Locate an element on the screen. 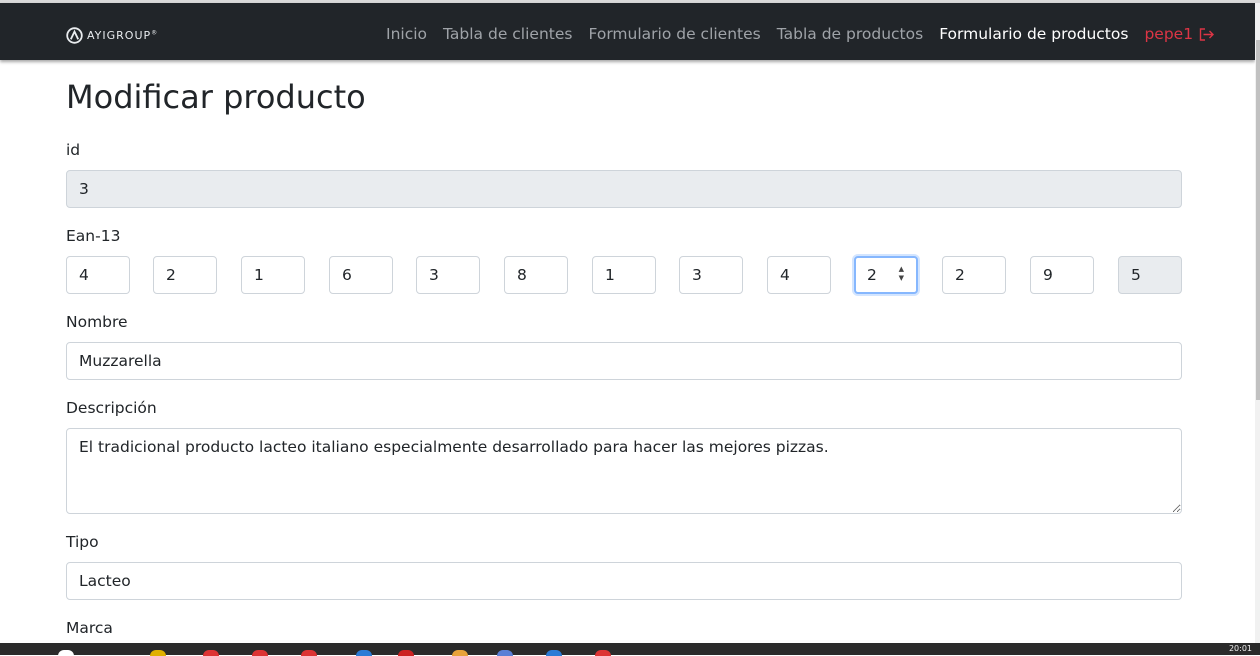 The width and height of the screenshot is (1260, 656). brand-logo: AYIGROUP® is located at coordinates (112, 35).